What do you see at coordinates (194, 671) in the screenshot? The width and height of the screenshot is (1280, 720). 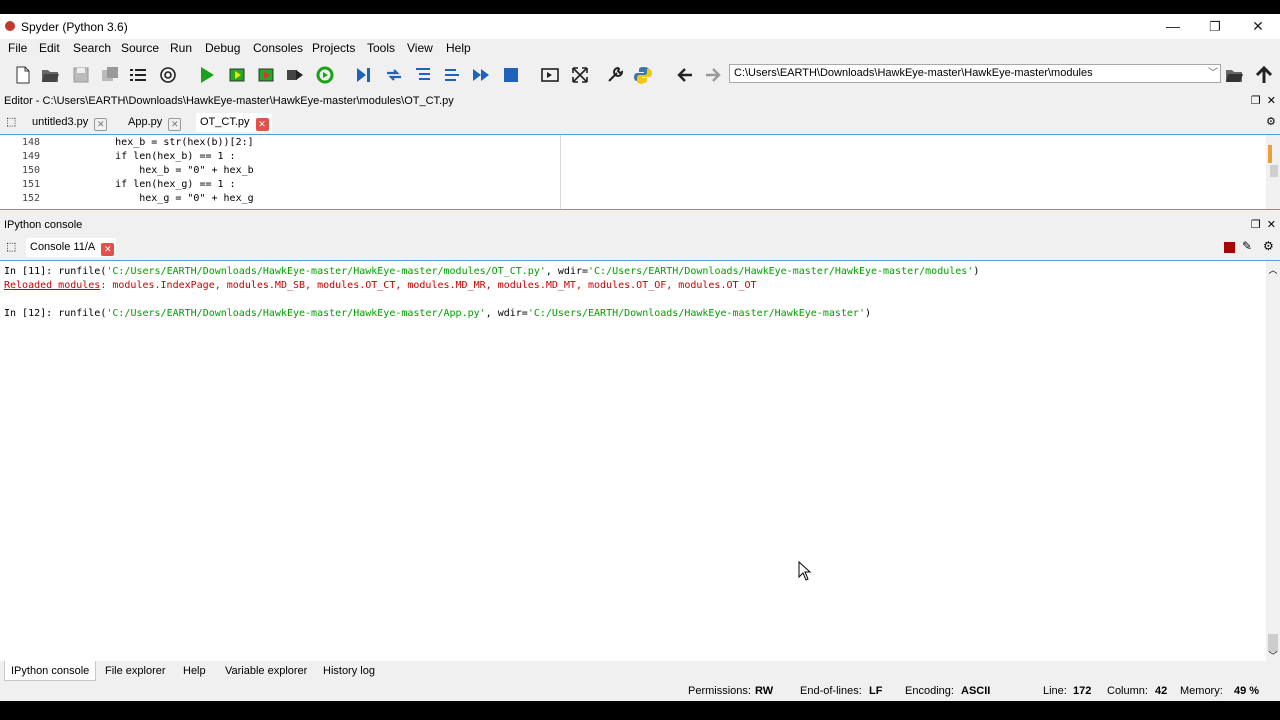 I see `tab-help: Help` at bounding box center [194, 671].